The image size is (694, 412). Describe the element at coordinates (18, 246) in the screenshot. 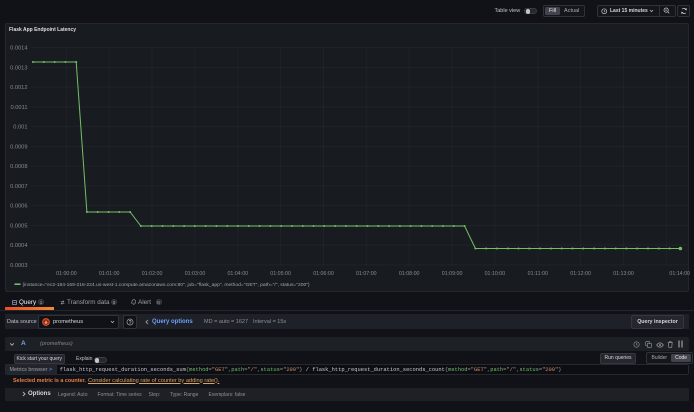

I see `svg-text: 0.0004` at that location.